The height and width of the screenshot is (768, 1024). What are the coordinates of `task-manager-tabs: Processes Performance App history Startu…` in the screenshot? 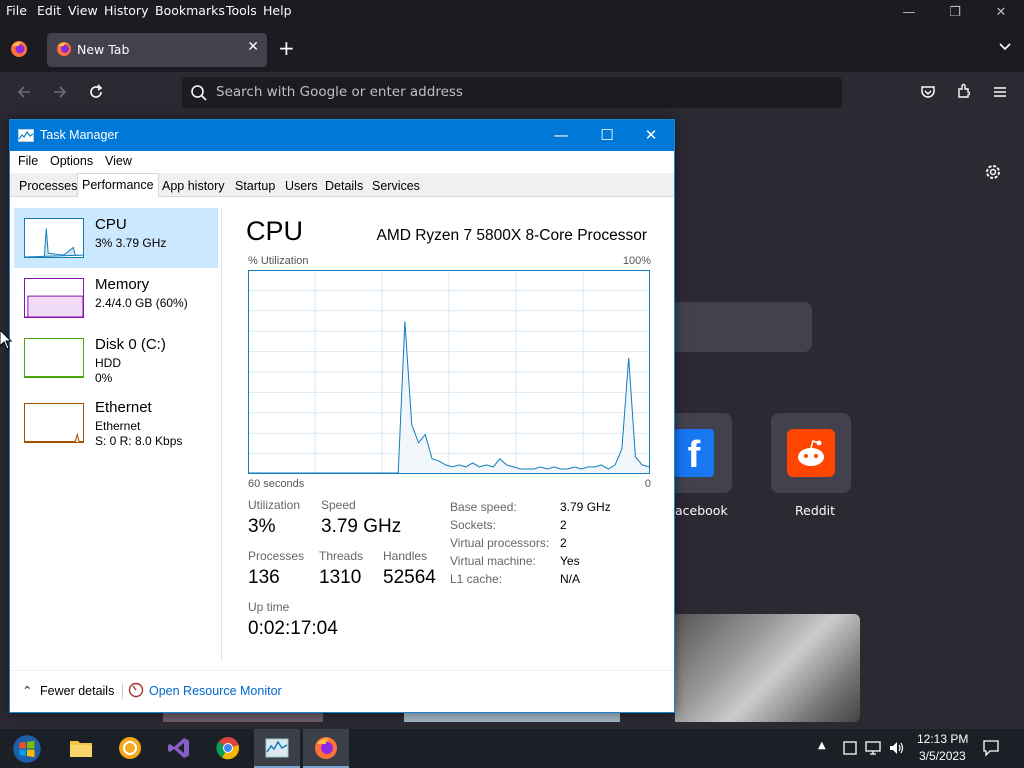 It's located at (342, 185).